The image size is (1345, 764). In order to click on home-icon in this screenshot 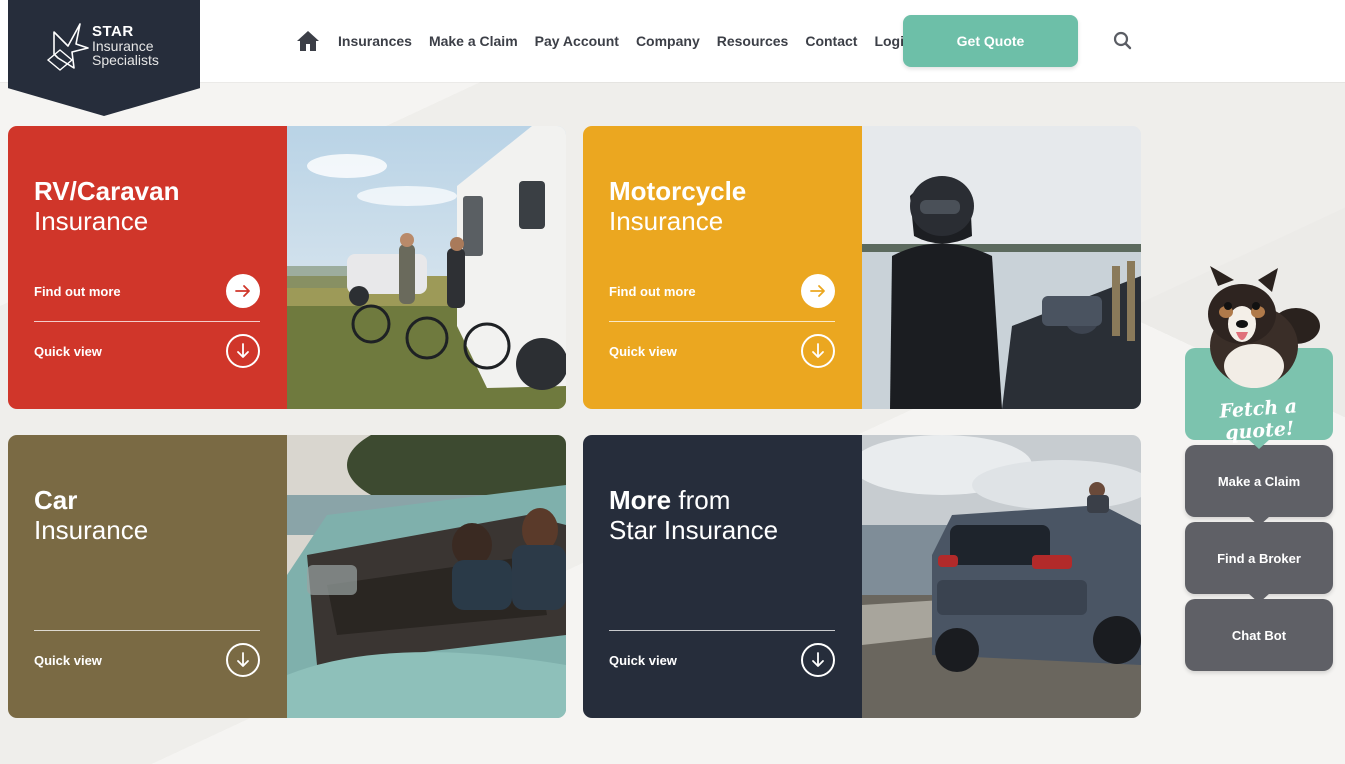, I will do `click(309, 41)`.